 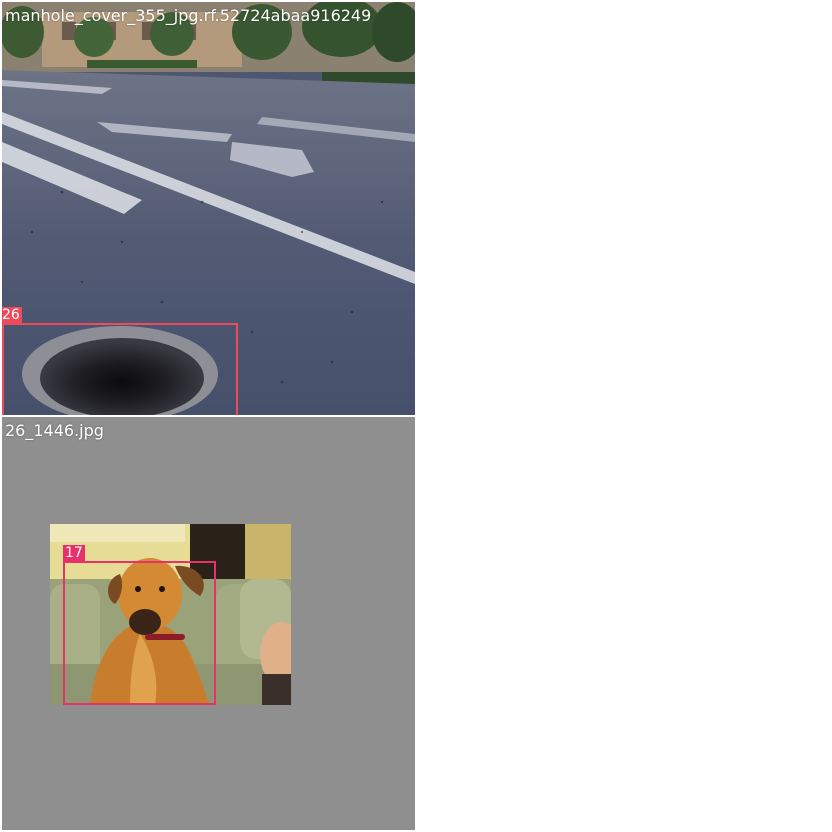 I want to click on detection-box-manhole, so click(x=120, y=369).